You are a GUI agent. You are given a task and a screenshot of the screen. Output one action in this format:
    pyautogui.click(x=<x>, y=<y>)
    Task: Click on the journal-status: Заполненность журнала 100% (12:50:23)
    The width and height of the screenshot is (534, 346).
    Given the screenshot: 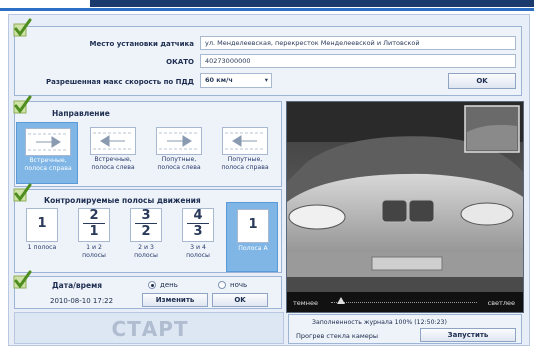 What is the action you would take?
    pyautogui.click(x=379, y=322)
    